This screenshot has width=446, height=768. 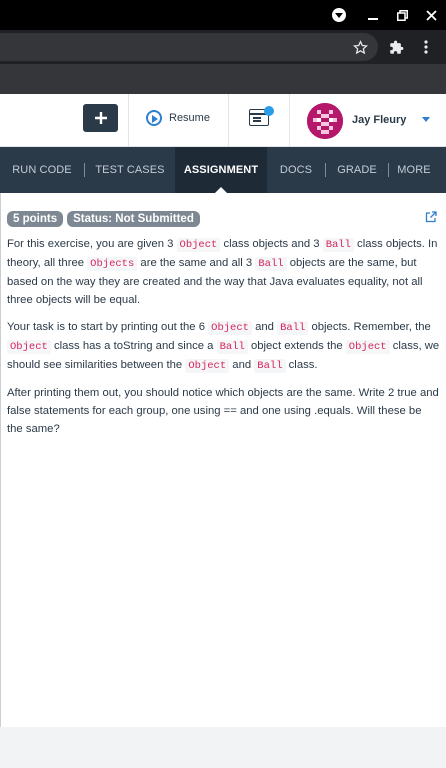 What do you see at coordinates (100, 118) in the screenshot?
I see `add-button` at bounding box center [100, 118].